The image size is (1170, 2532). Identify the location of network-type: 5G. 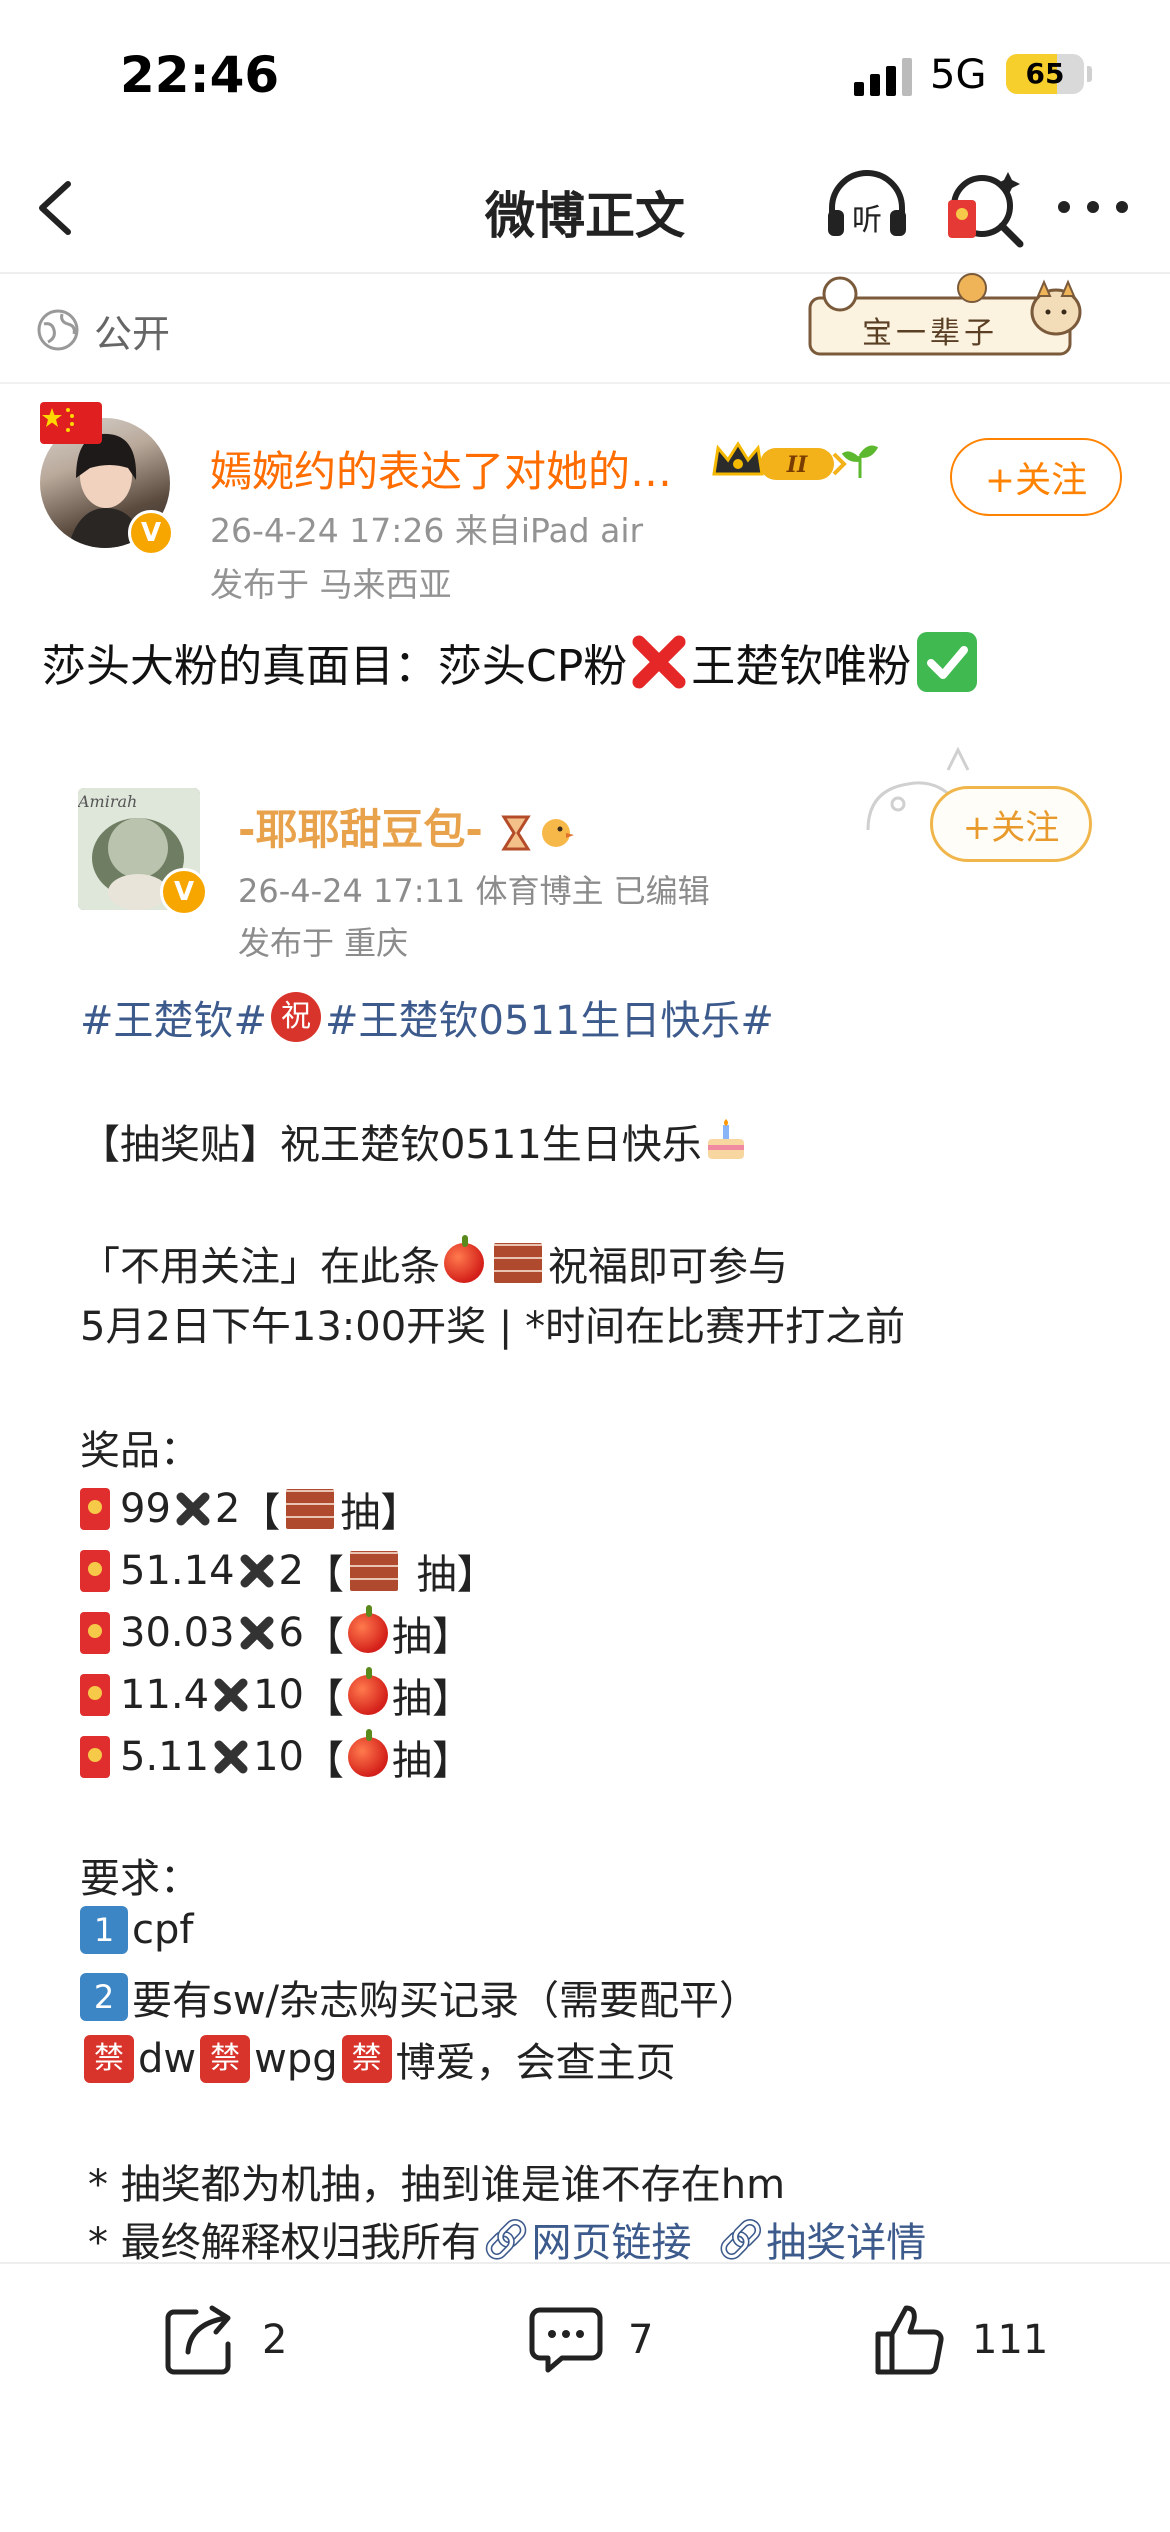
(958, 75).